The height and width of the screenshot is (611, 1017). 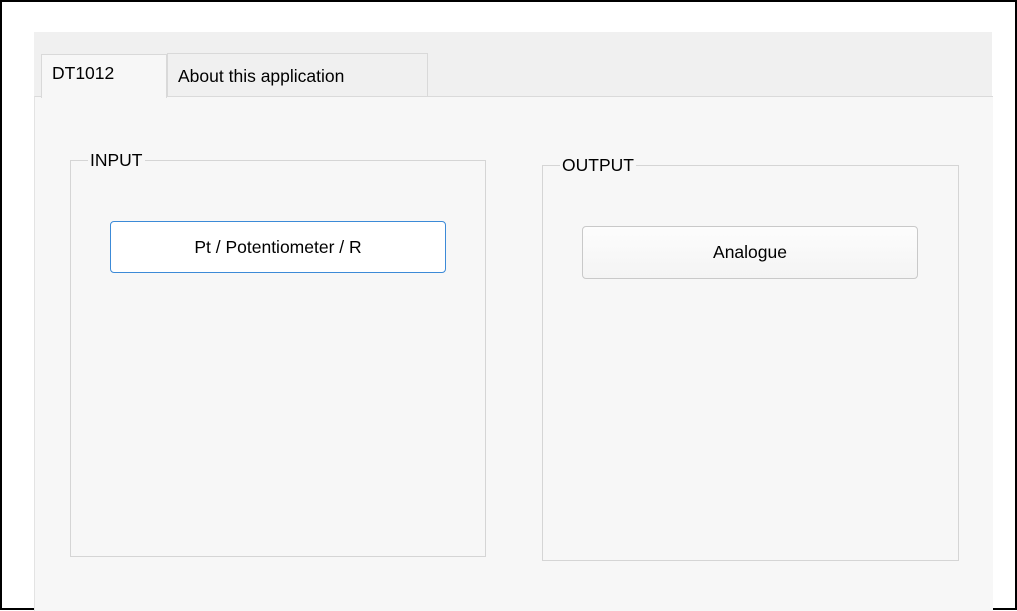 What do you see at coordinates (598, 165) in the screenshot?
I see `output-group-title: OUTPUT` at bounding box center [598, 165].